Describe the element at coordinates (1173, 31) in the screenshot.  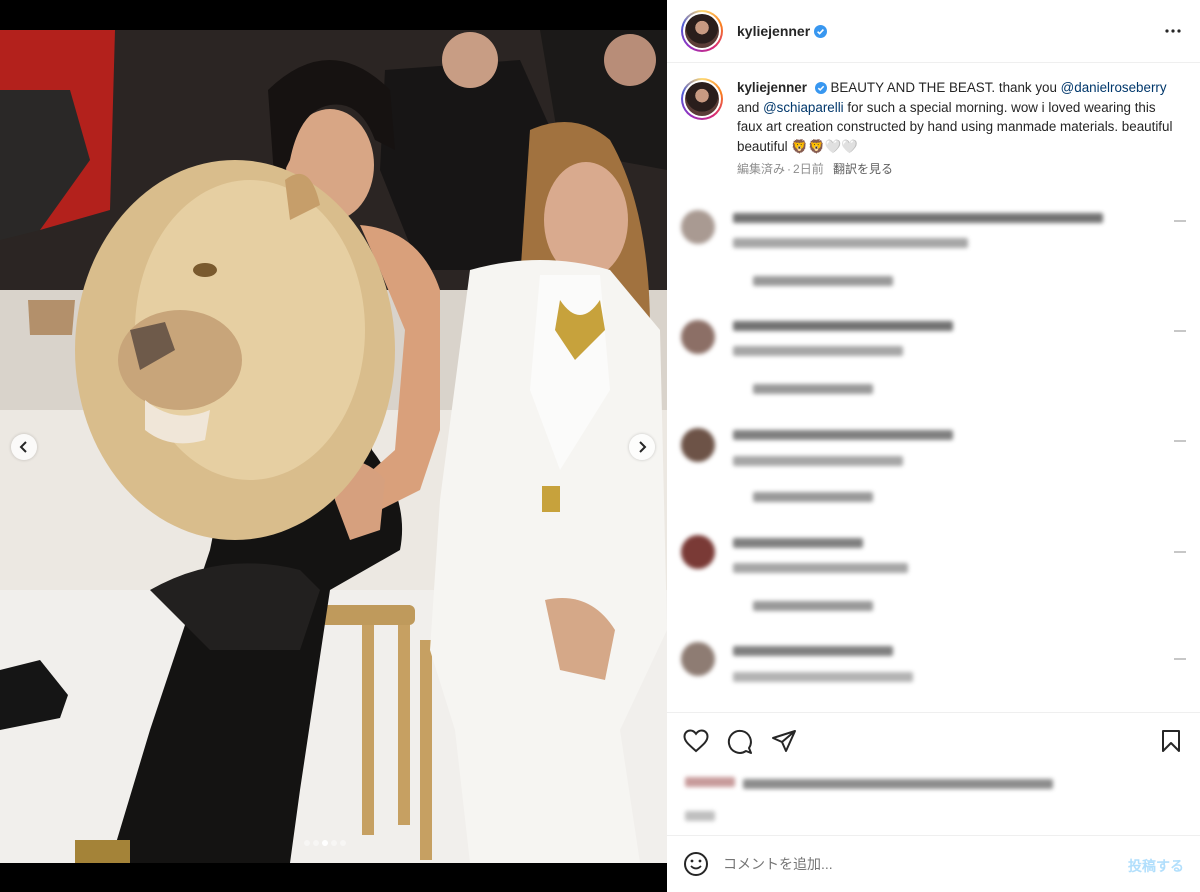
I see `more-horizontal-icon` at that location.